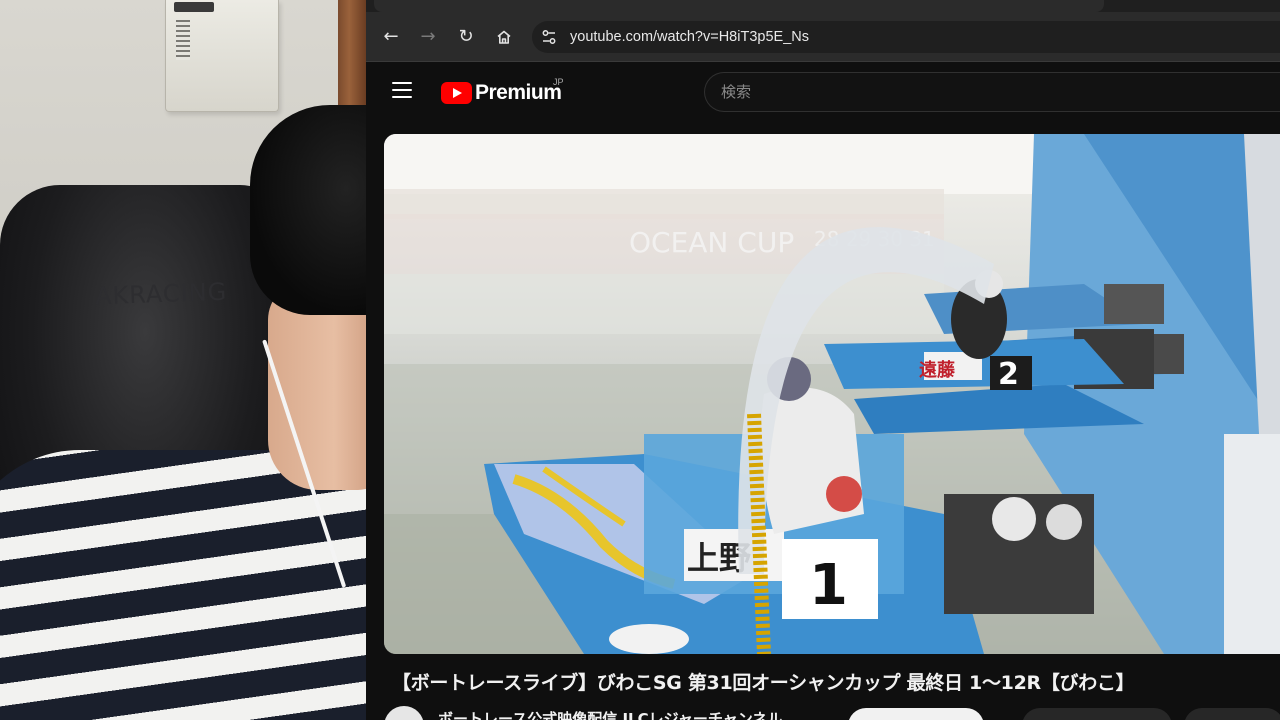 The height and width of the screenshot is (720, 1280). I want to click on wall-intercom, so click(222, 56).